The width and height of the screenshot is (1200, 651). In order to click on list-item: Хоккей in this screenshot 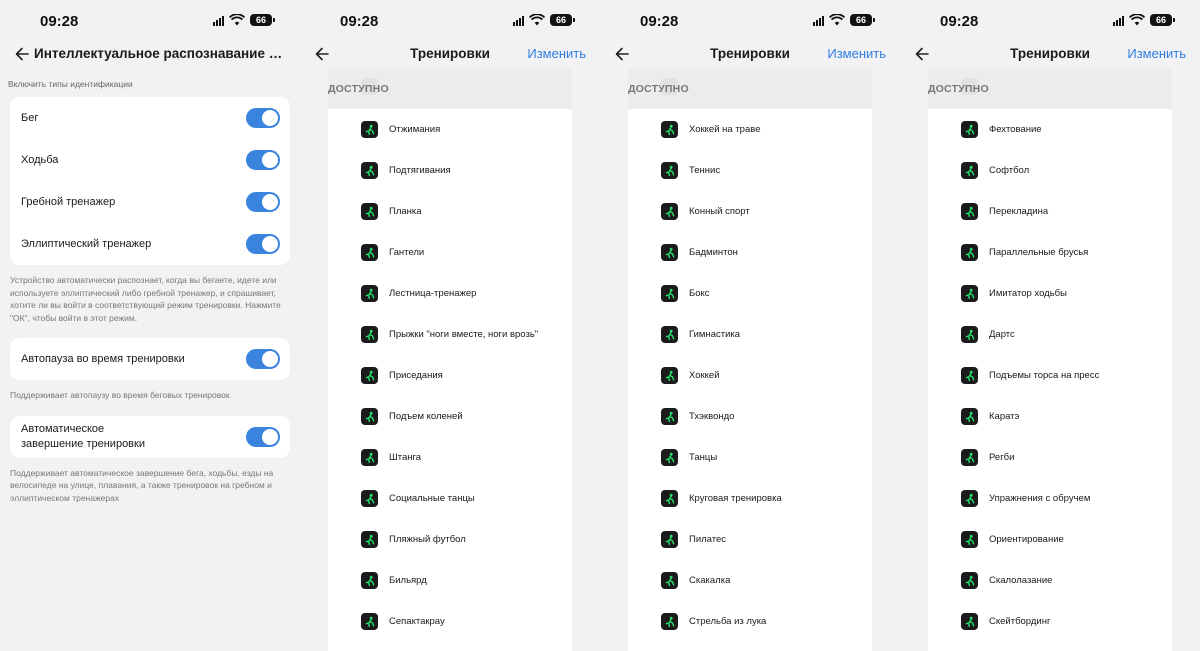, I will do `click(750, 375)`.